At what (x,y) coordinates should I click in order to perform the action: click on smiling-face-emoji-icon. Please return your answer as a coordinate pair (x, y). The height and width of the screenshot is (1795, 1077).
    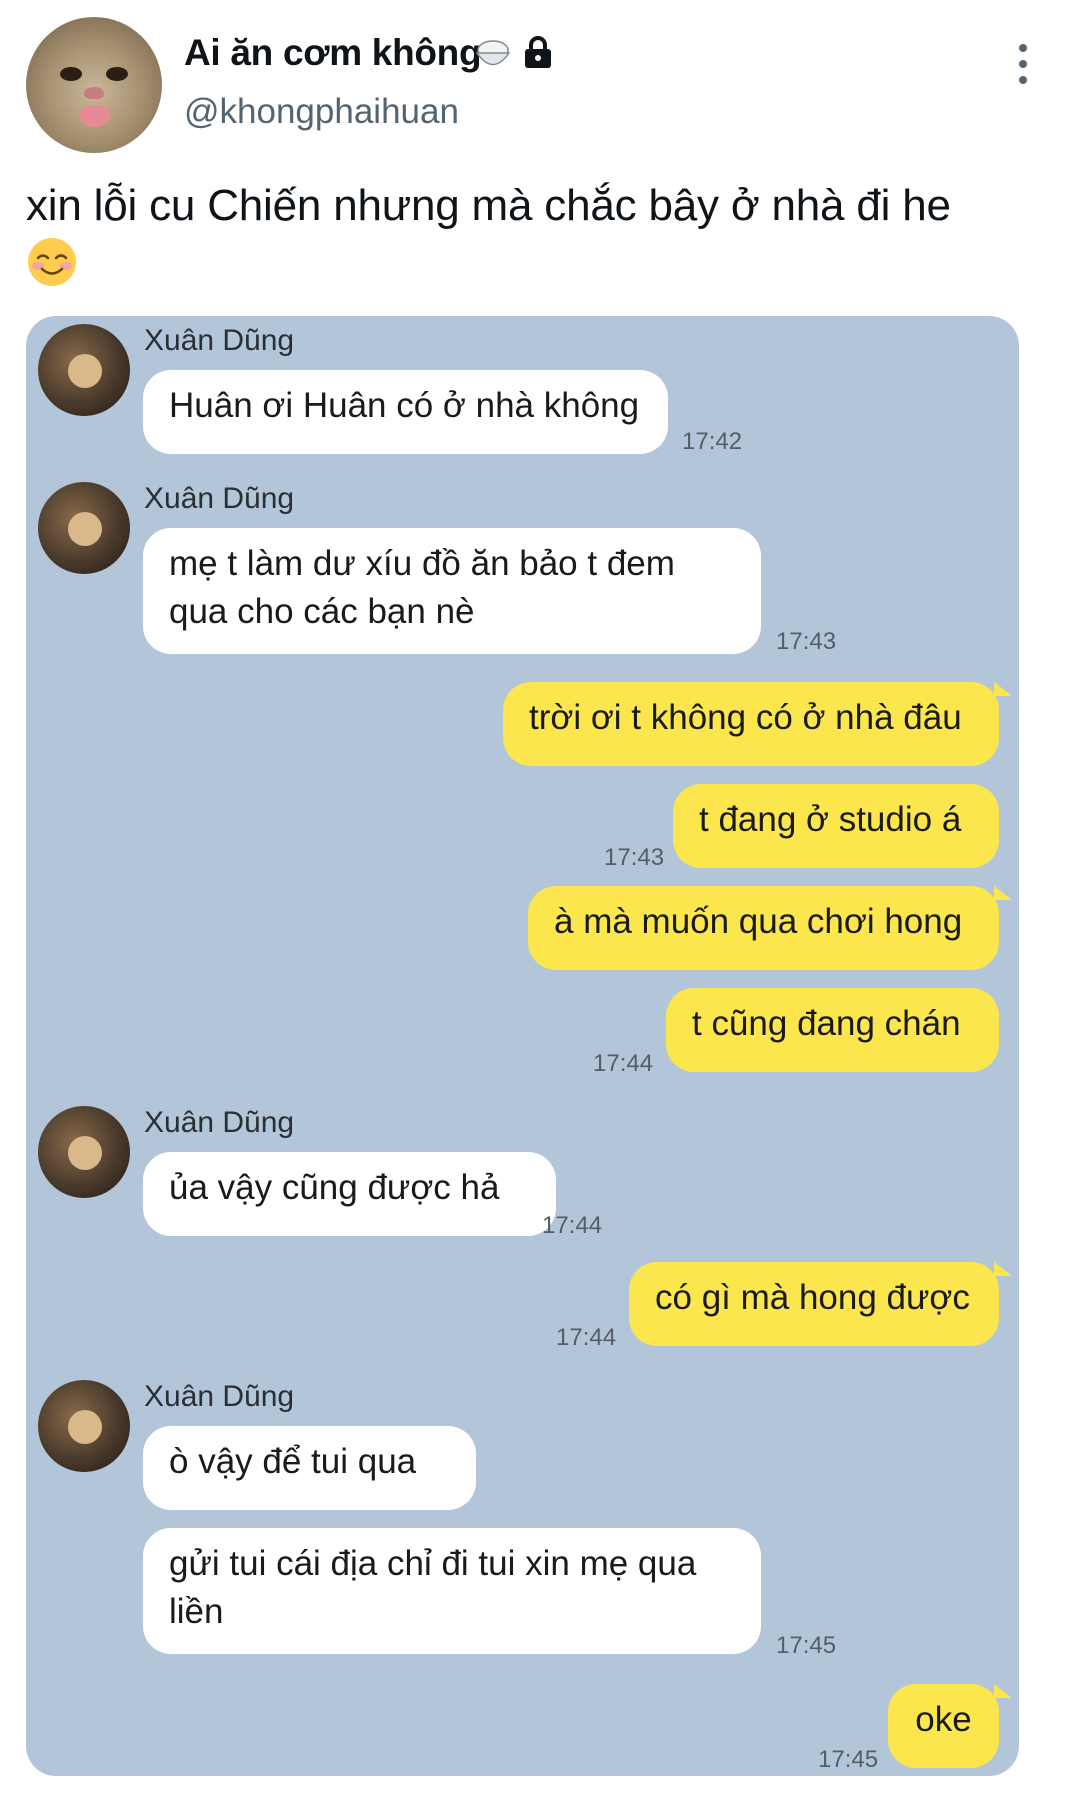
    Looking at the image, I should click on (52, 262).